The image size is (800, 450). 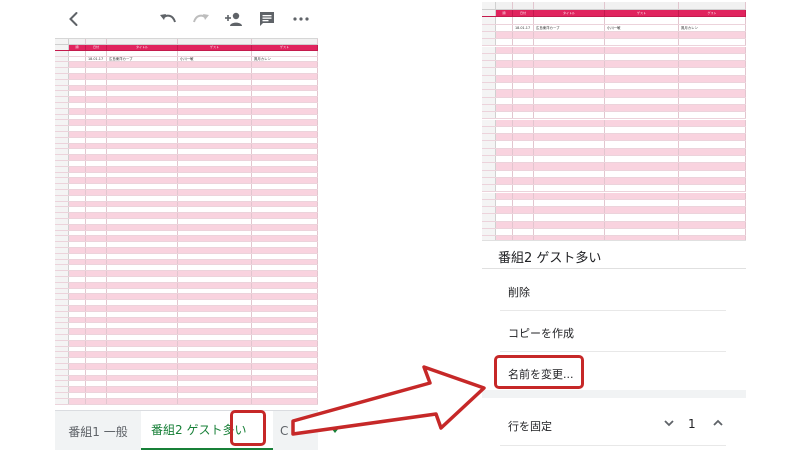 I want to click on undo-button, so click(x=168, y=19).